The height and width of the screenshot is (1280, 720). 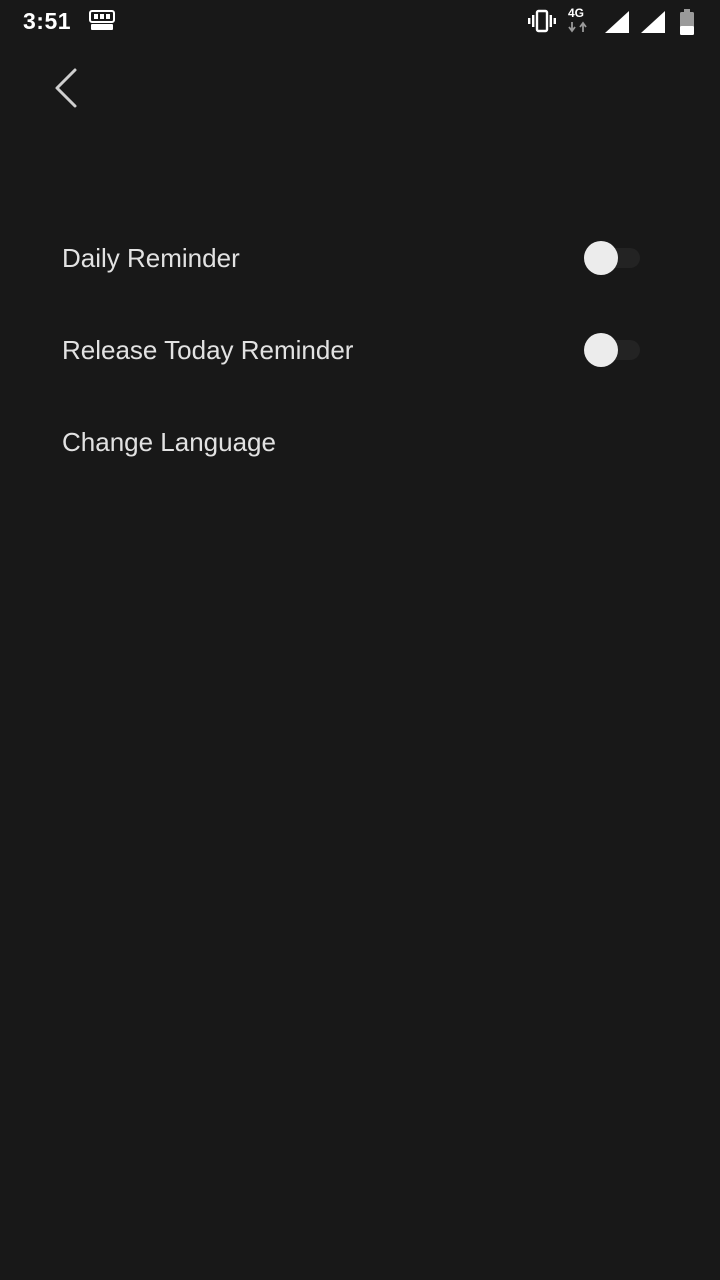 What do you see at coordinates (208, 350) in the screenshot?
I see `release-today-reminder-label: Release Today Reminder` at bounding box center [208, 350].